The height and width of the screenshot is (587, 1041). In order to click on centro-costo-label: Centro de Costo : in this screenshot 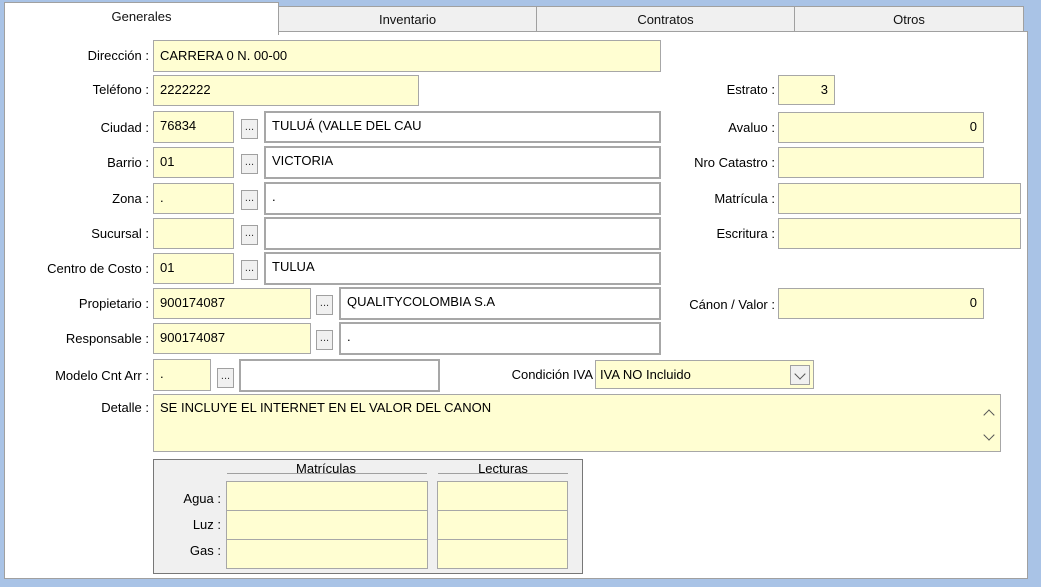, I will do `click(98, 268)`.